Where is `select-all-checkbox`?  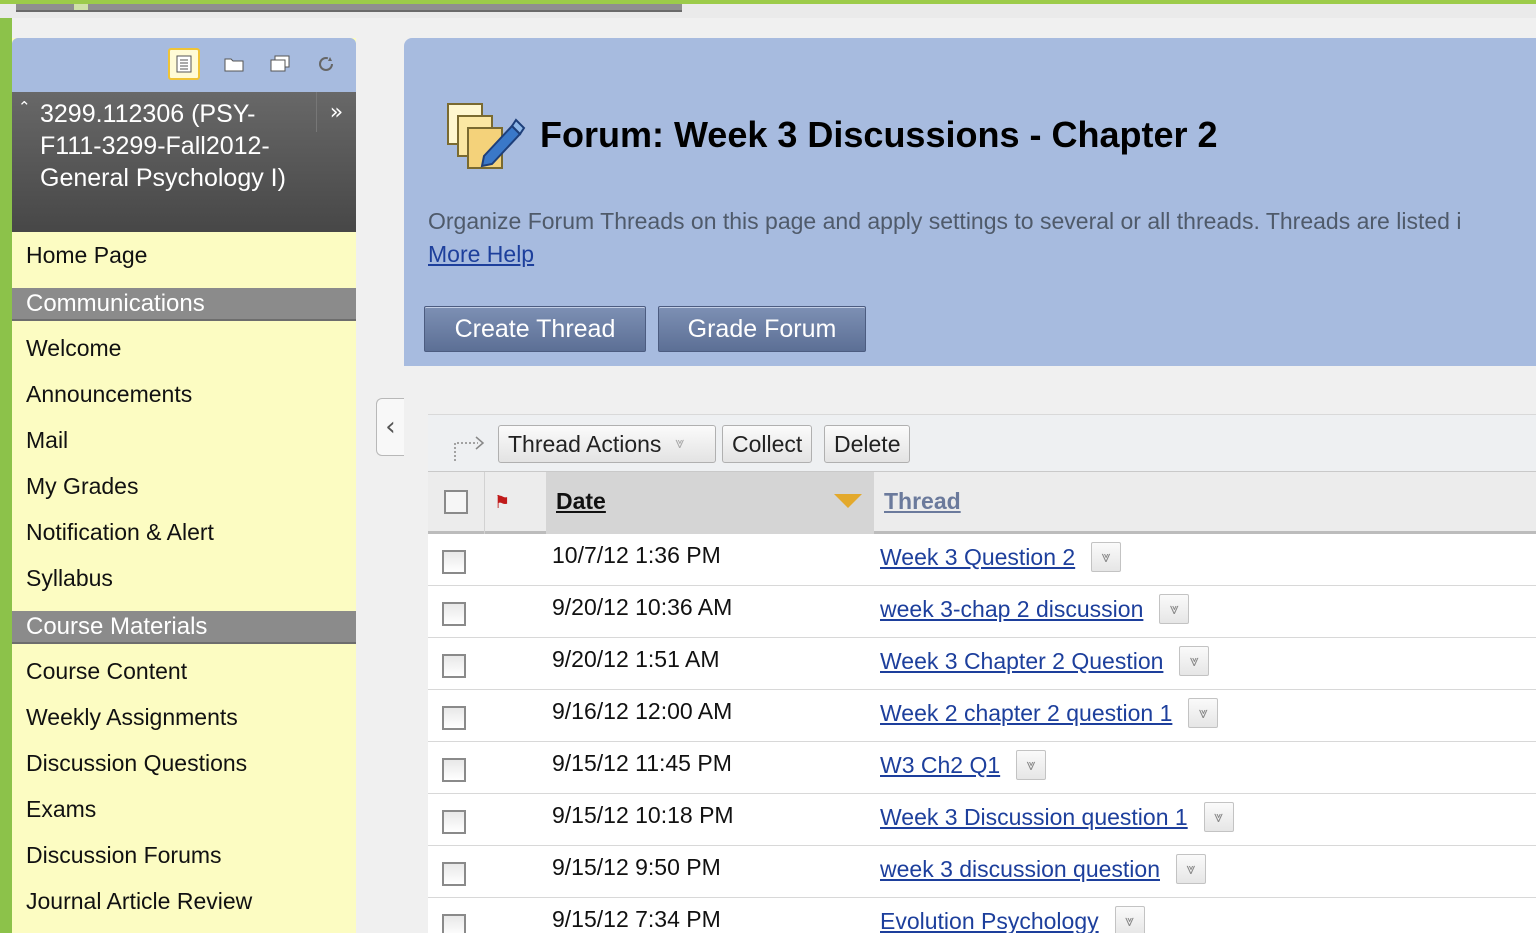
select-all-checkbox is located at coordinates (456, 502).